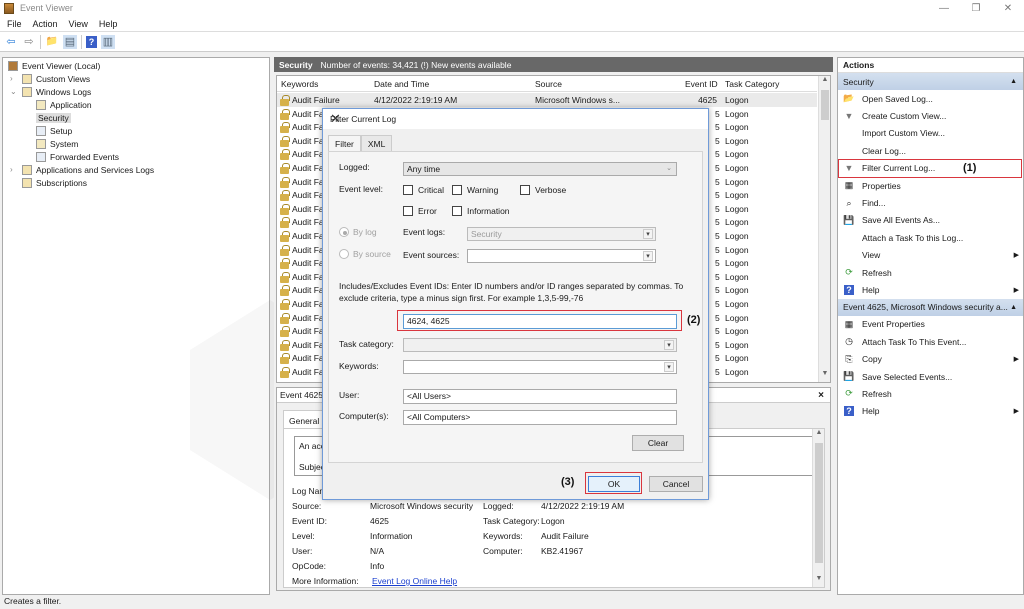 The width and height of the screenshot is (1024, 609). I want to click on tree-item-setup: Setup, so click(54, 130).